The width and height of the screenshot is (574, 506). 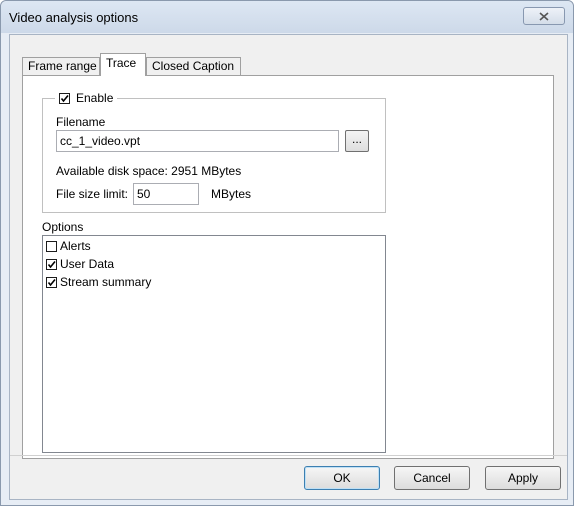 I want to click on ok-button: OK, so click(x=342, y=478).